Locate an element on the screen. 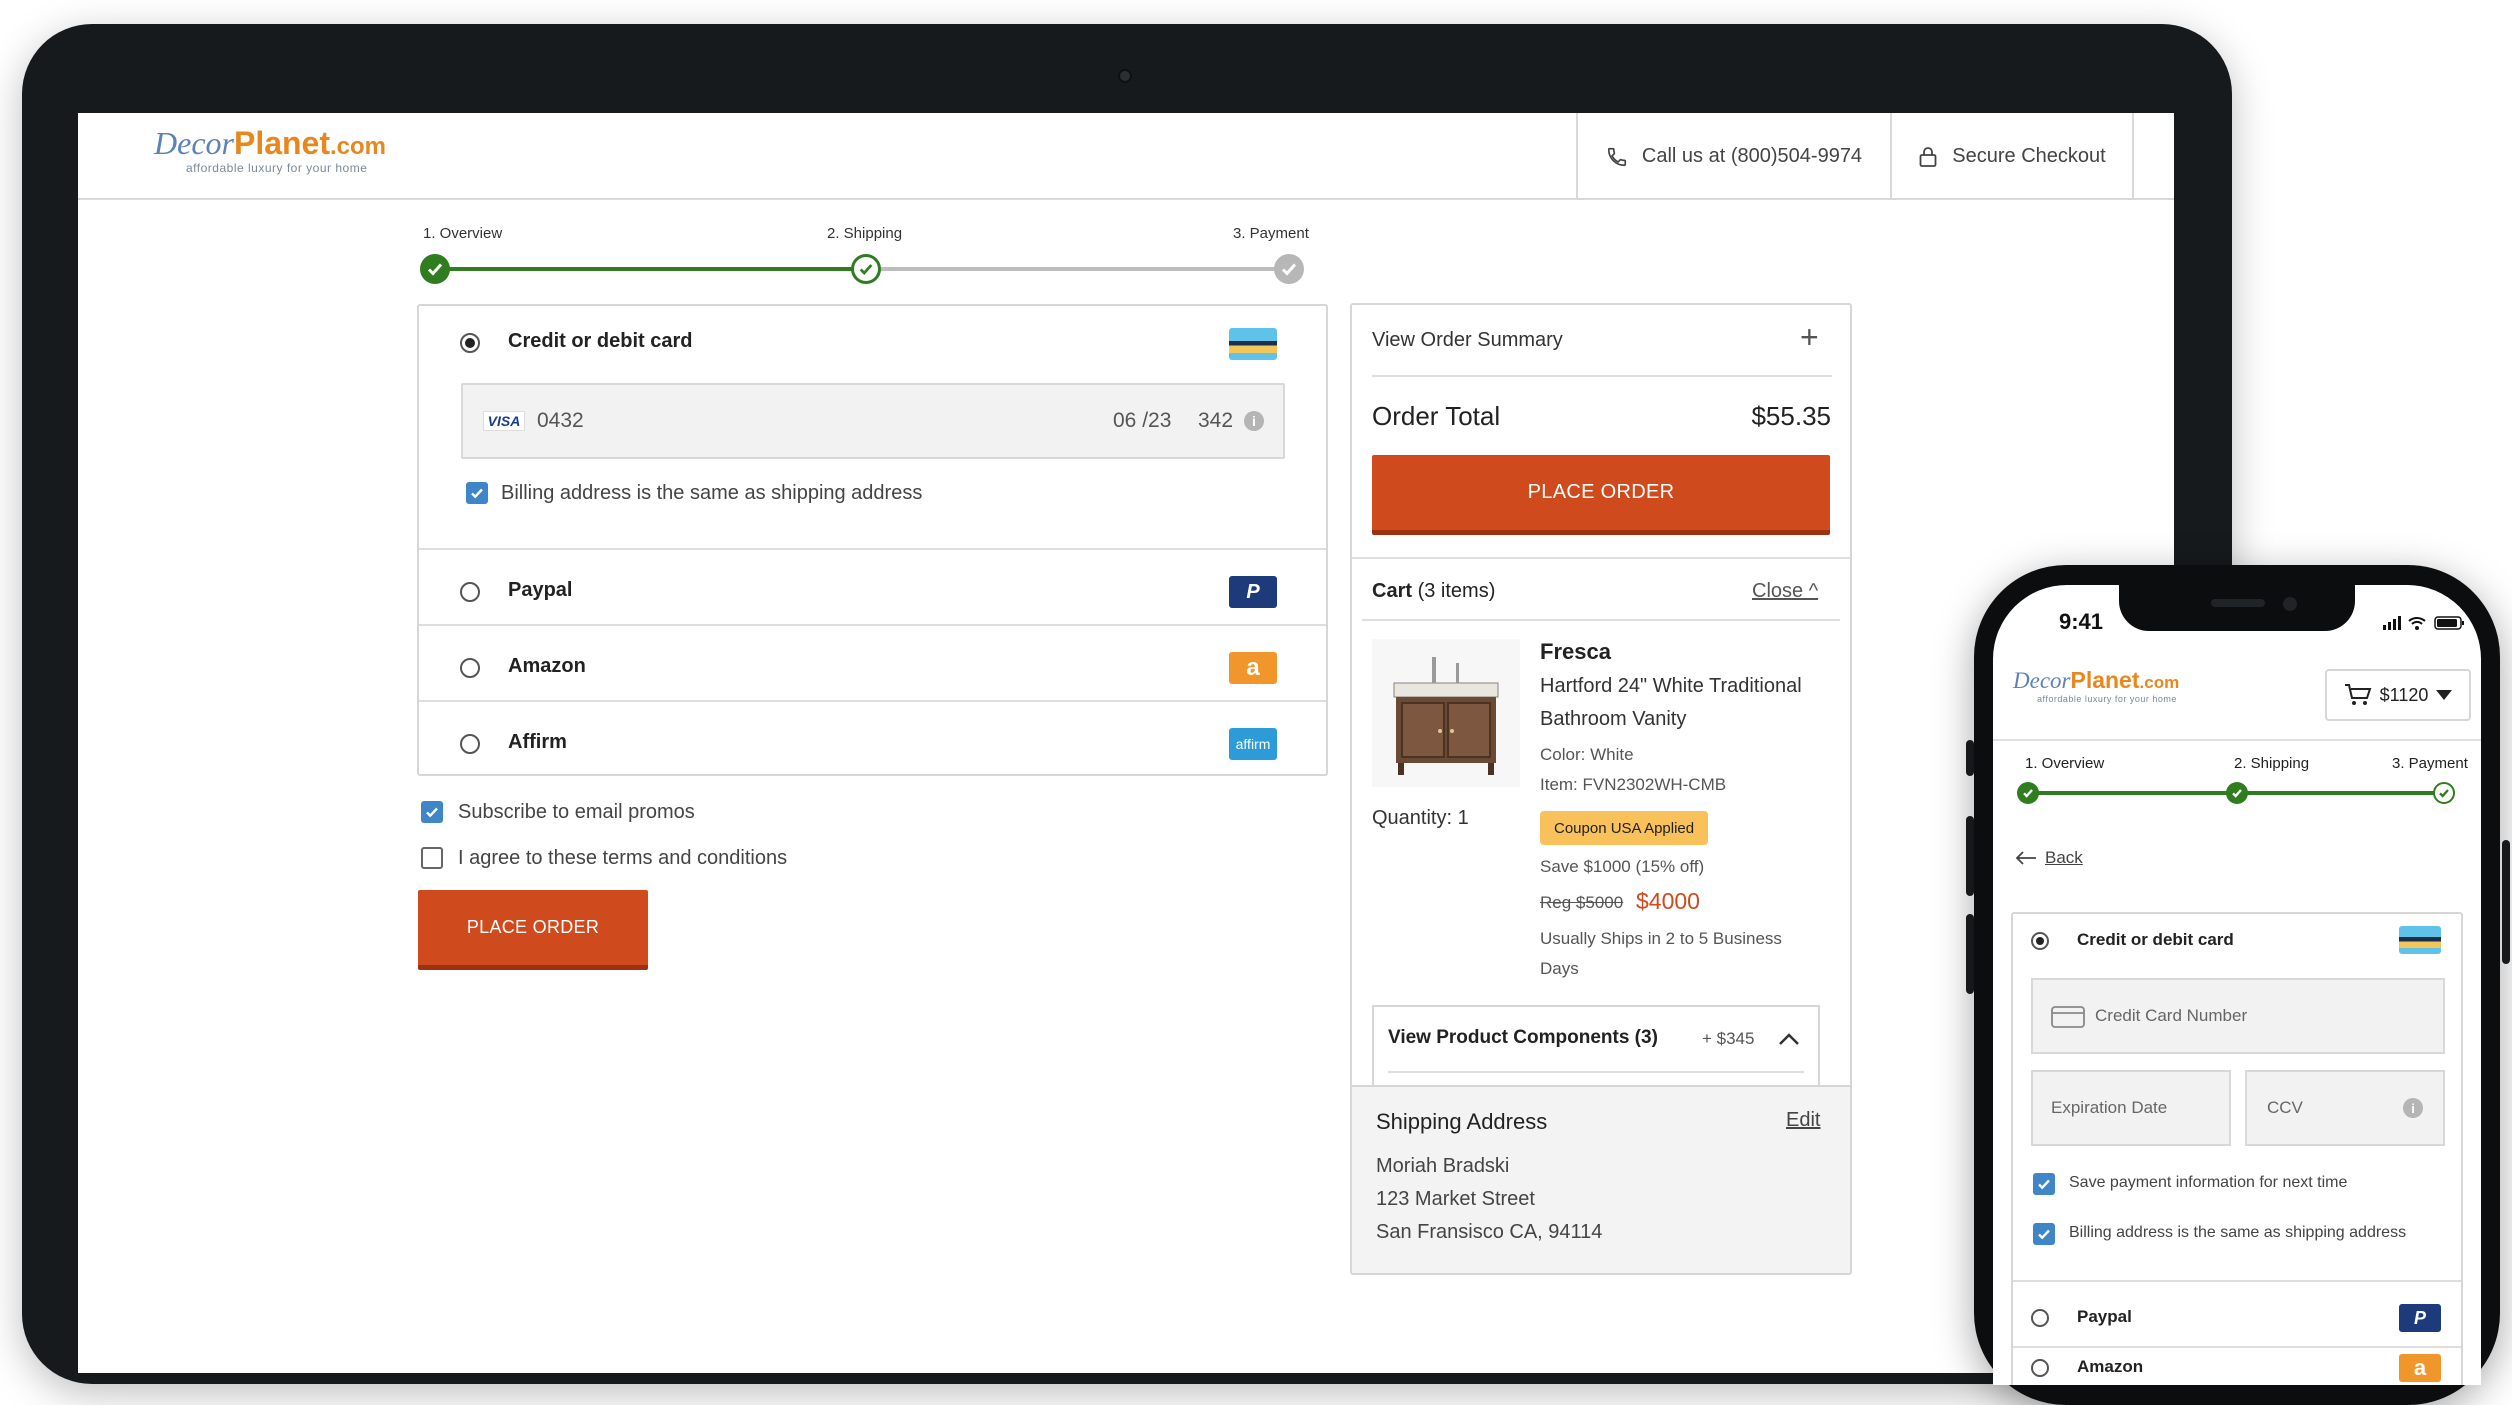 This screenshot has width=2512, height=1405. step-shipping-check-icon is located at coordinates (866, 269).